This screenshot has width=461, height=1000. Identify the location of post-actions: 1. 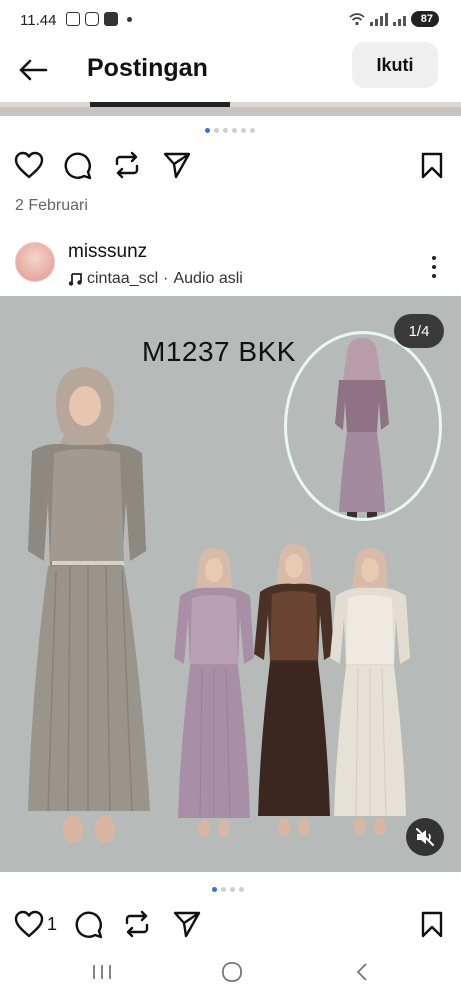
(230, 926).